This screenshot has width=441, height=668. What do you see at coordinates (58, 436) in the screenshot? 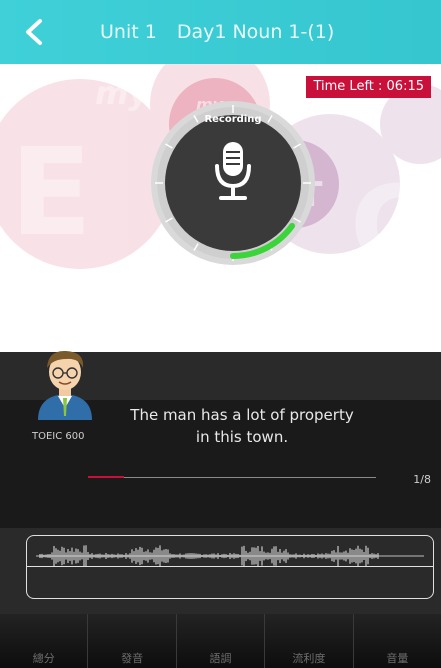
I see `level-label: TOEIC 600` at bounding box center [58, 436].